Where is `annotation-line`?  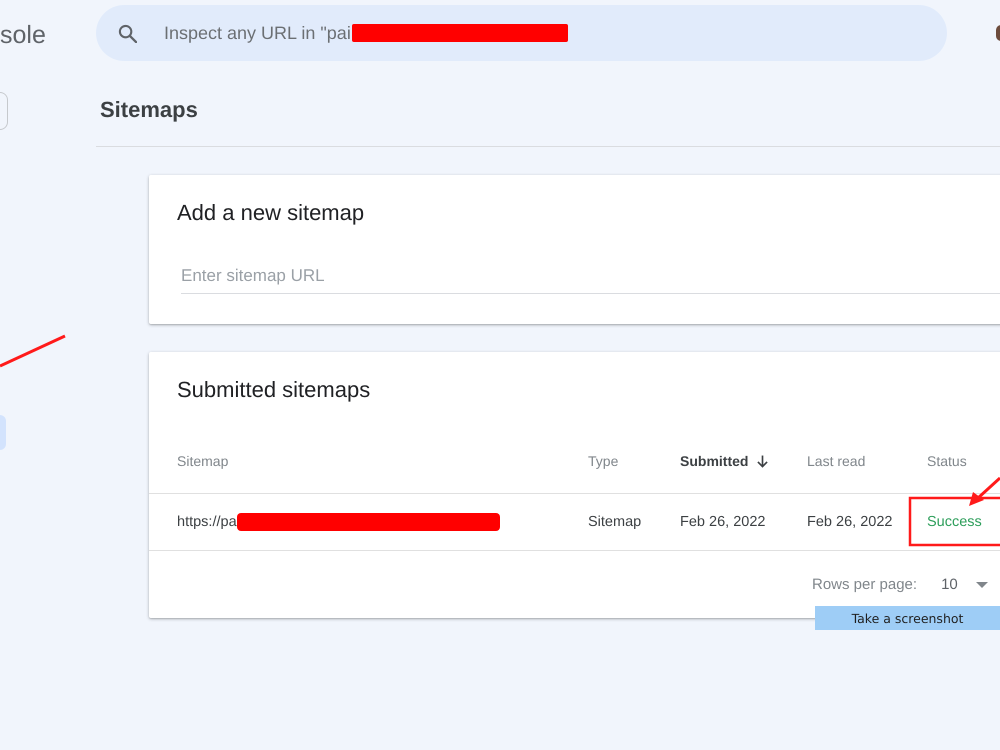 annotation-line is located at coordinates (33, 351).